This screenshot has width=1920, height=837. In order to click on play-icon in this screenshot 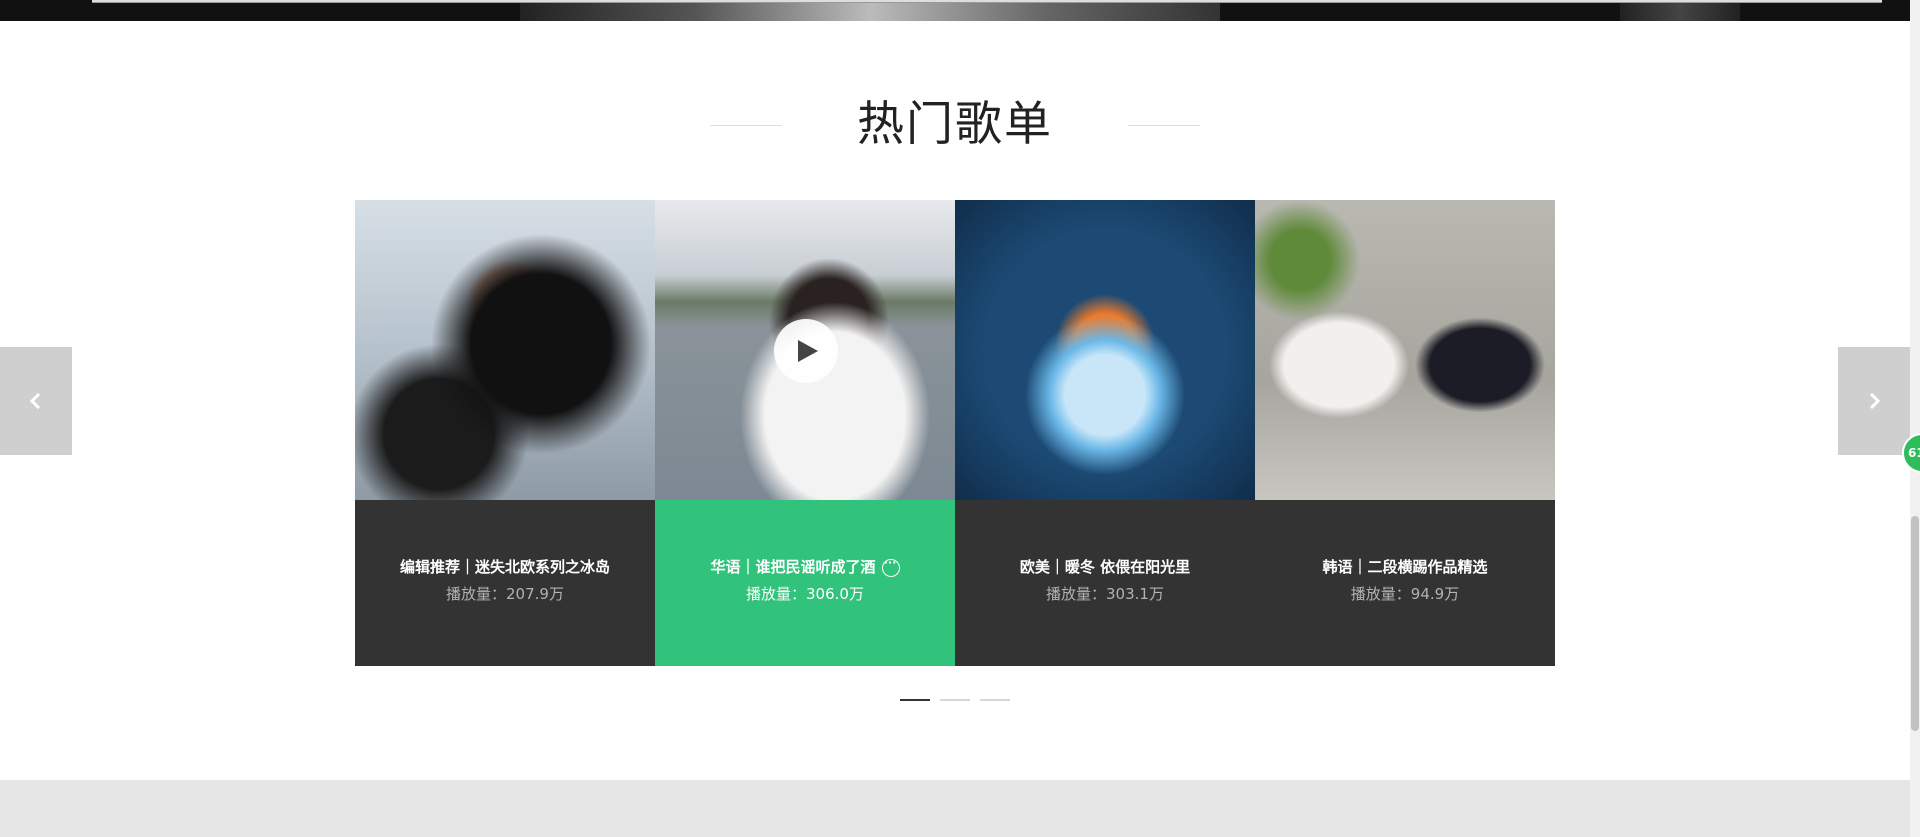, I will do `click(808, 351)`.